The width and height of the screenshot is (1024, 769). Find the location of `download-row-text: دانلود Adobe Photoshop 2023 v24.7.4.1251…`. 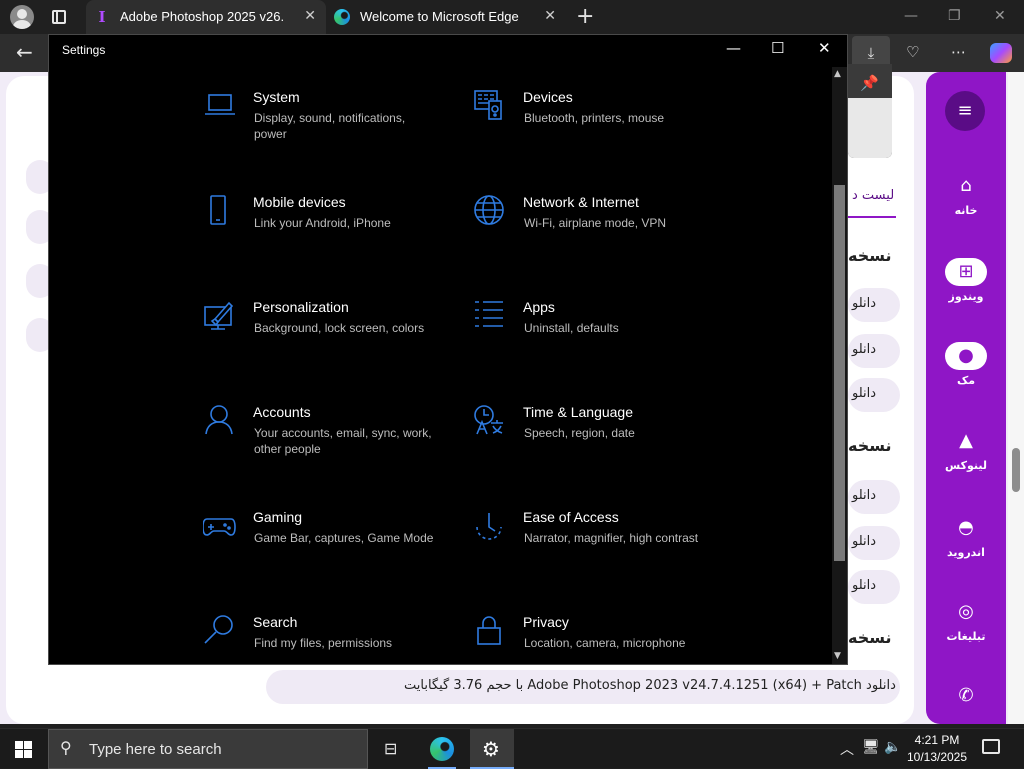

download-row-text: دانلود Adobe Photoshop 2023 v24.7.4.1251… is located at coordinates (650, 685).